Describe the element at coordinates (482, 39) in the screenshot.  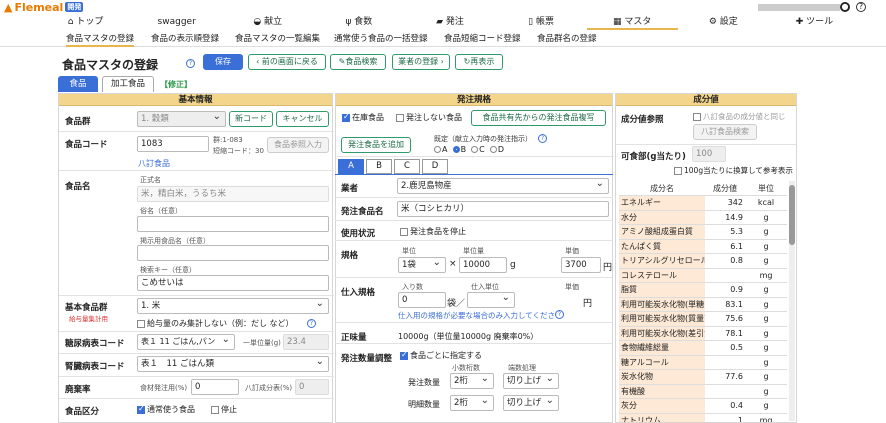
I see `subnav-short-code: 食品短縮コード登録` at that location.